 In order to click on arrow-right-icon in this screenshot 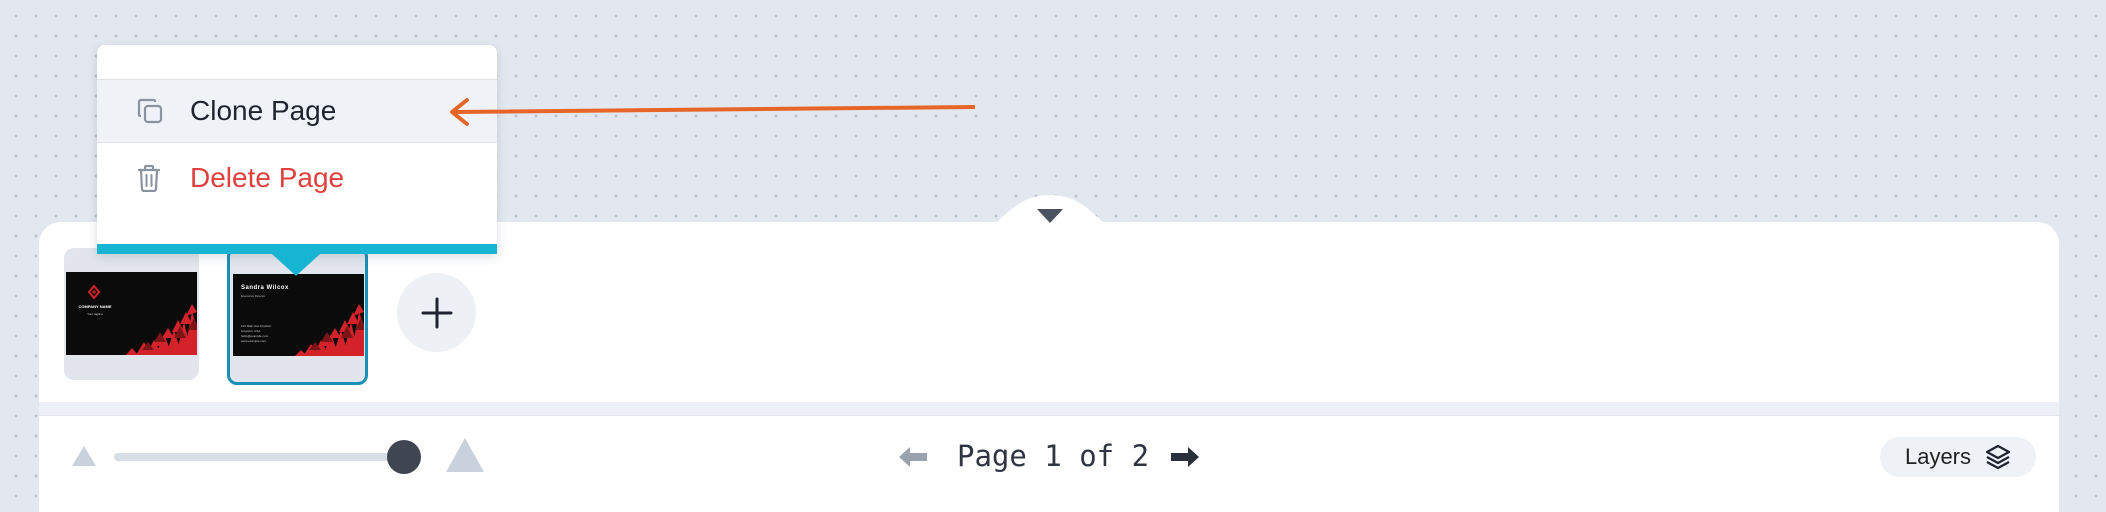, I will do `click(1185, 457)`.